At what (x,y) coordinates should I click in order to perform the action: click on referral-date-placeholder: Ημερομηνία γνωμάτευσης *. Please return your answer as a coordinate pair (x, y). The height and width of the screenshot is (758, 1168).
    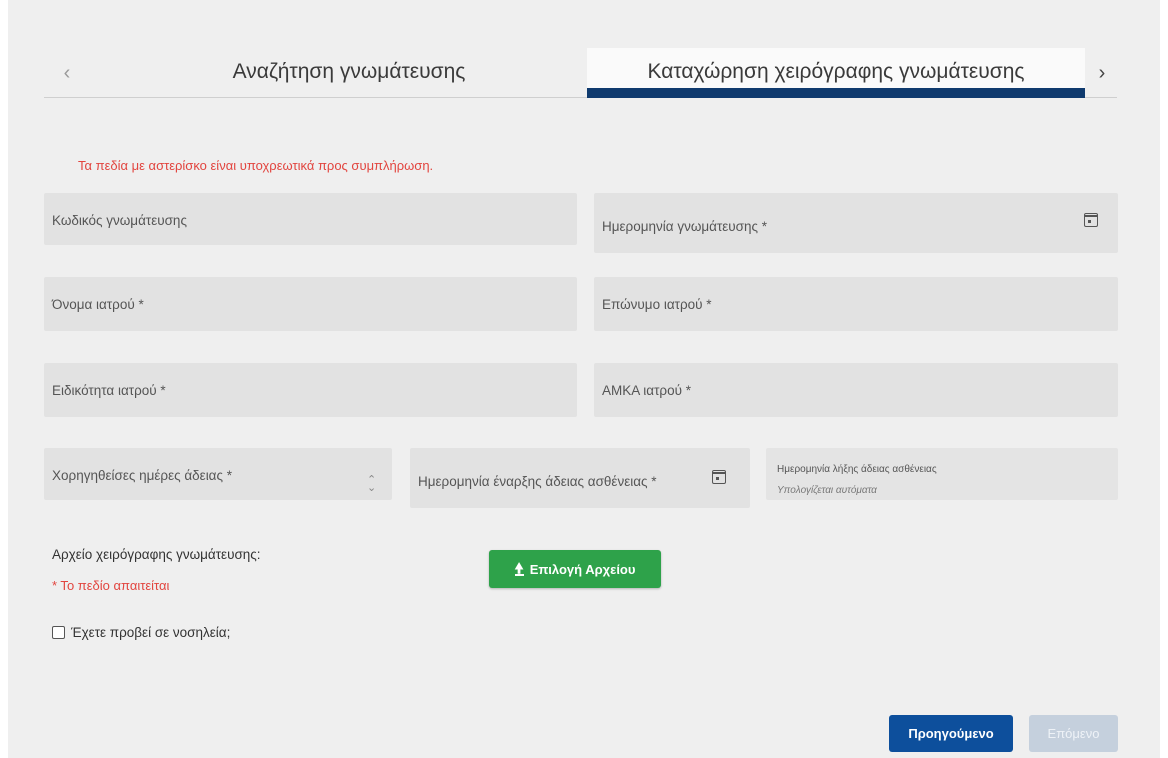
    Looking at the image, I should click on (685, 226).